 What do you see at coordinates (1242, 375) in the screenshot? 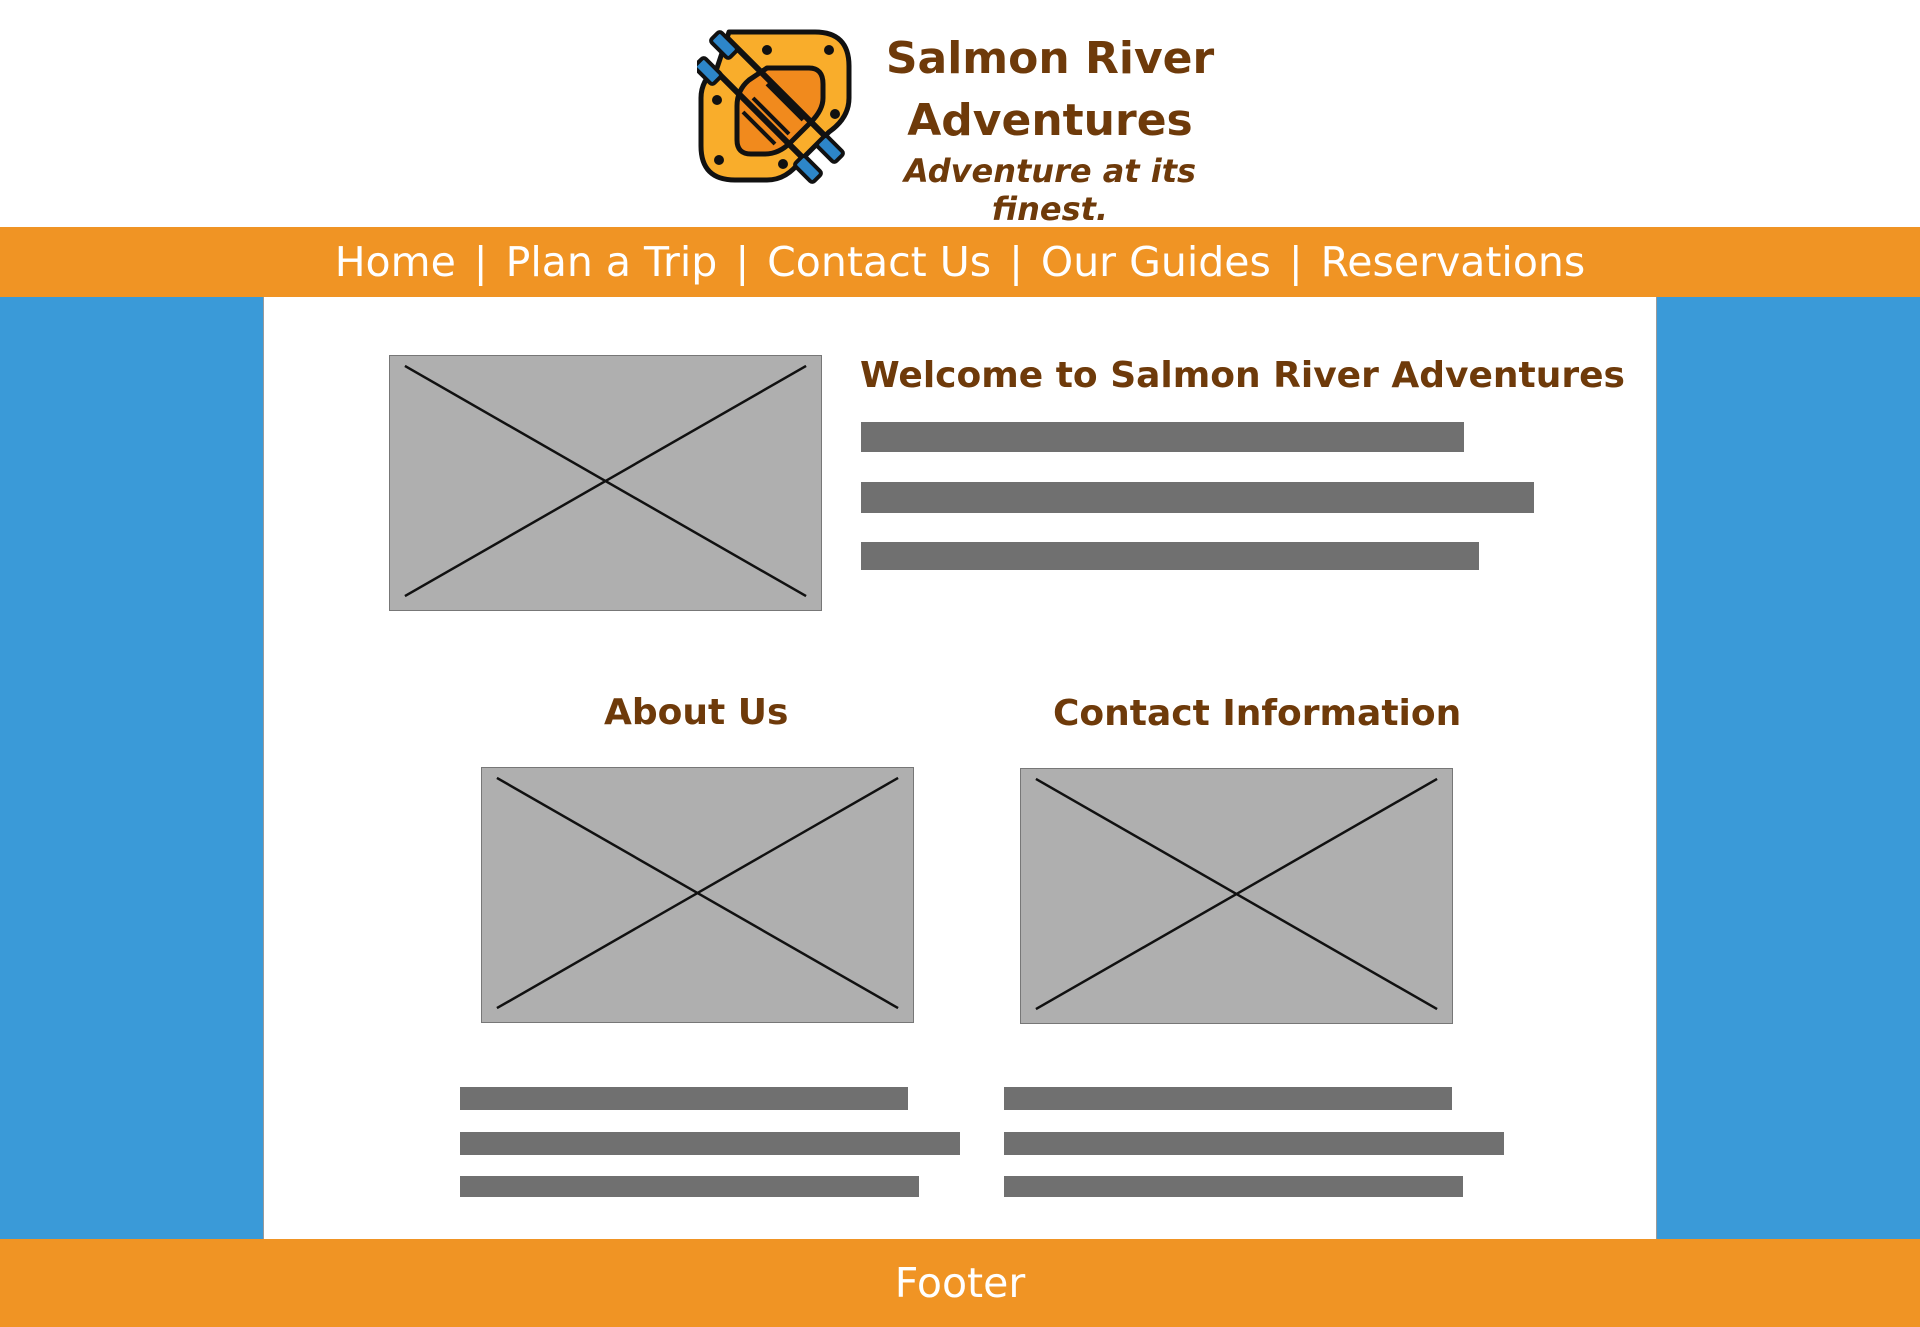
I see `welcome-heading: Welcome to Salmon River Adventures` at bounding box center [1242, 375].